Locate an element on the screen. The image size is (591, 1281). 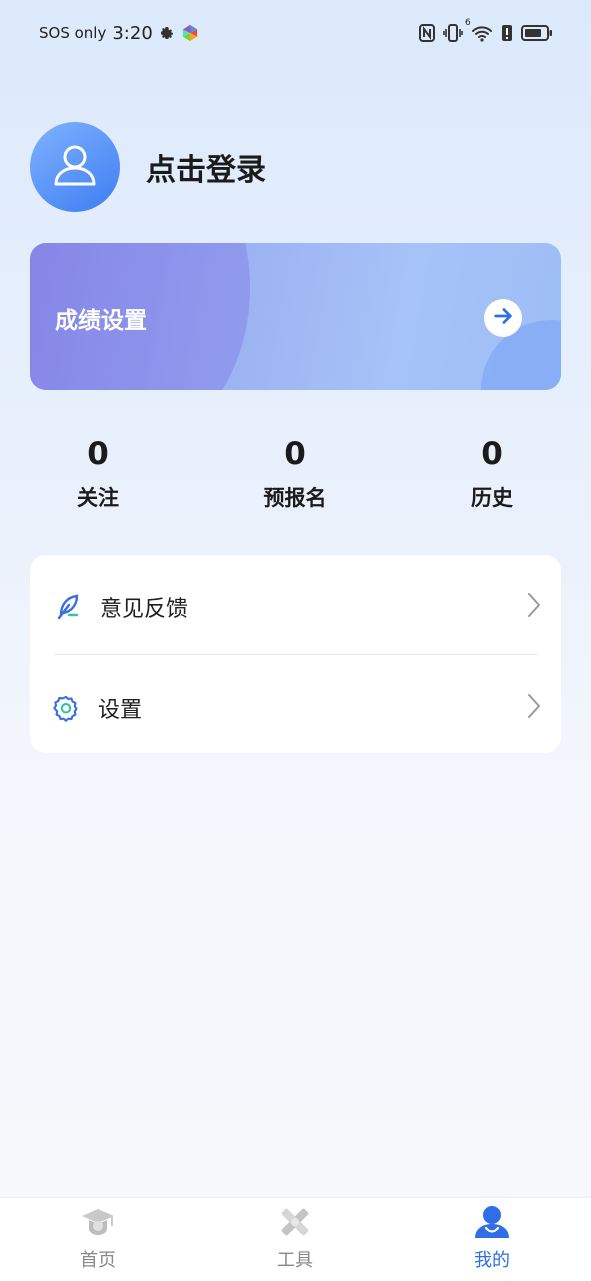
battery-icon is located at coordinates (537, 33).